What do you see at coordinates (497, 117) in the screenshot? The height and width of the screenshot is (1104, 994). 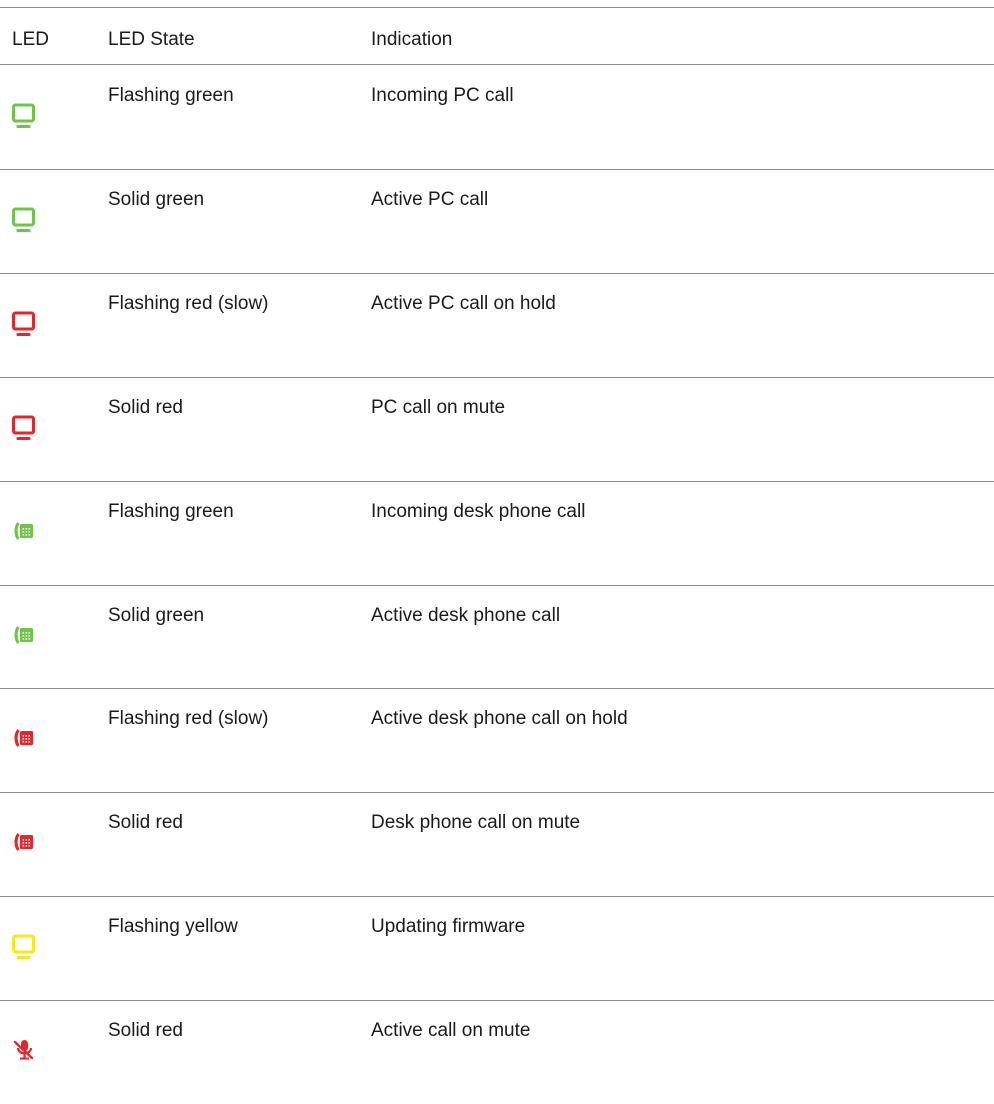 I see `table-row: Flashing green Incoming PC call` at bounding box center [497, 117].